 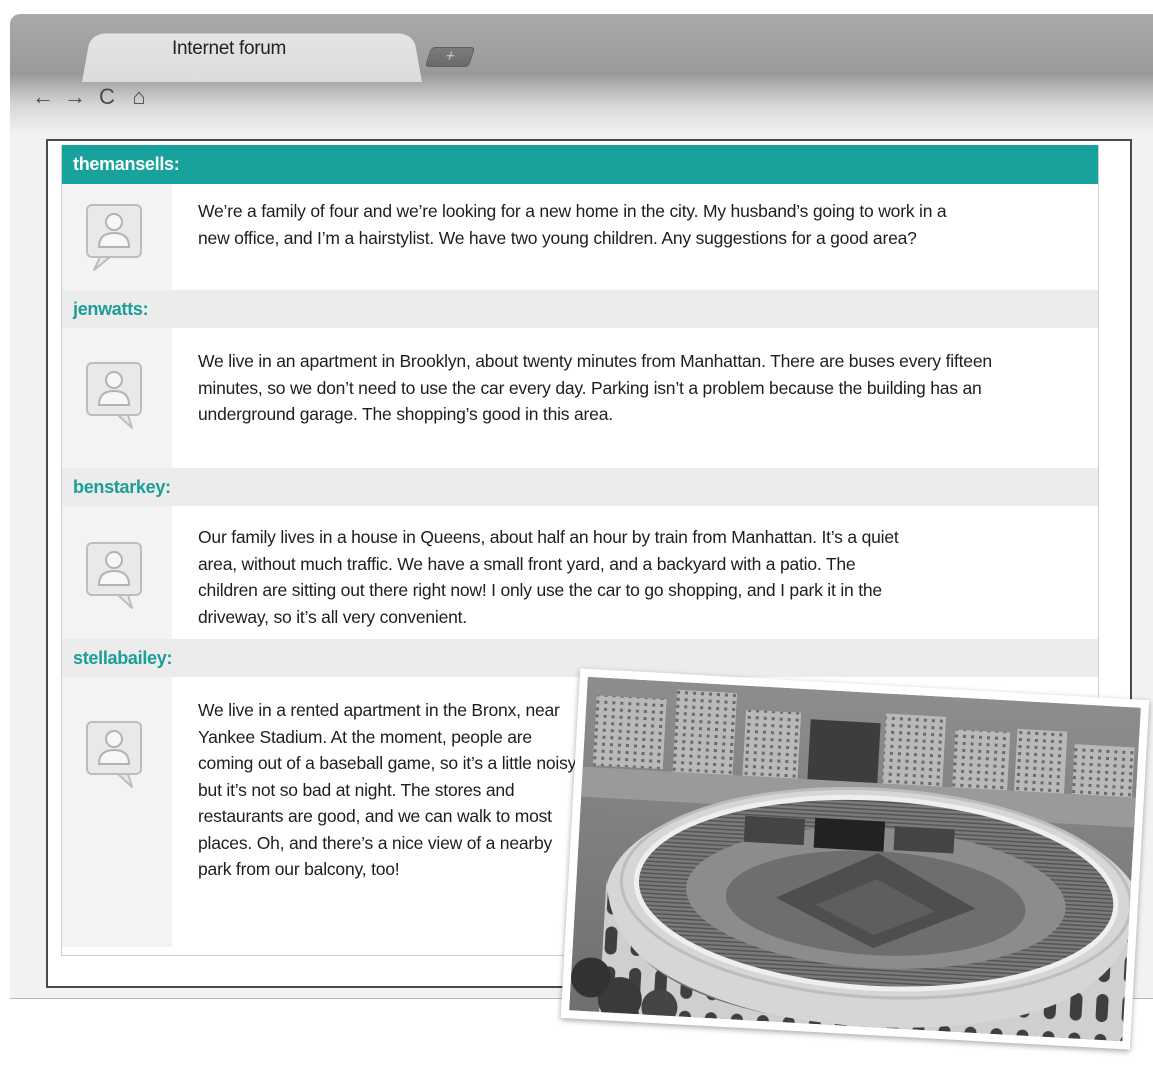 What do you see at coordinates (580, 487) in the screenshot?
I see `post-username: benstarkey:` at bounding box center [580, 487].